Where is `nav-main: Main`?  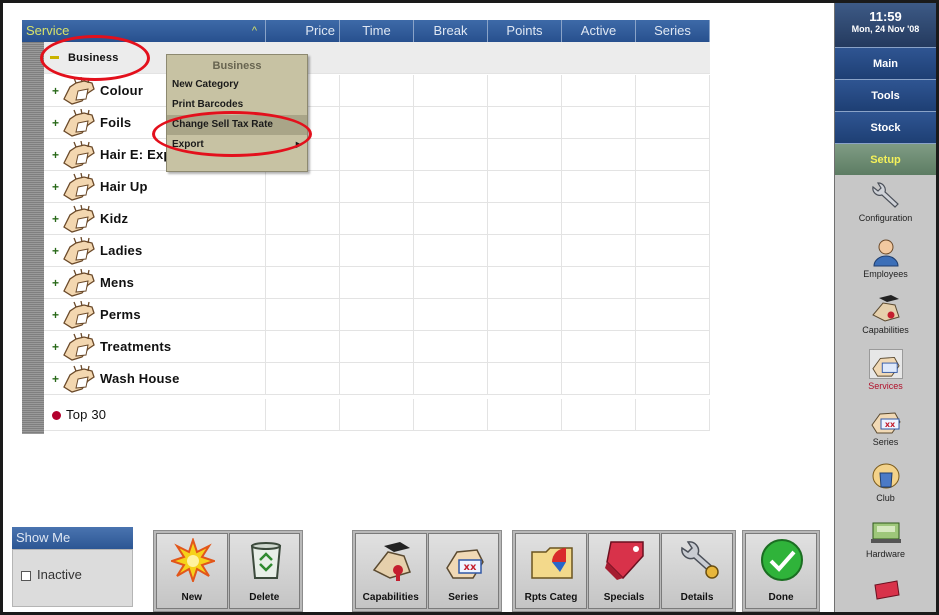 nav-main: Main is located at coordinates (885, 63).